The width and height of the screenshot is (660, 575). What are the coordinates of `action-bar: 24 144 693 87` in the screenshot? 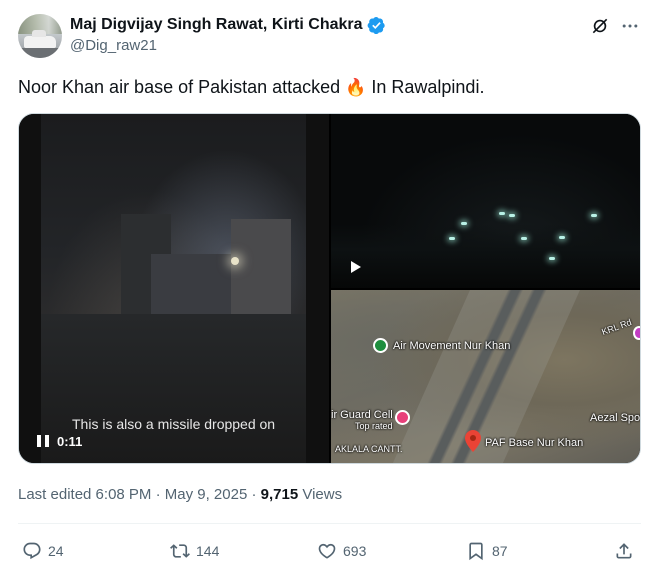 It's located at (329, 551).